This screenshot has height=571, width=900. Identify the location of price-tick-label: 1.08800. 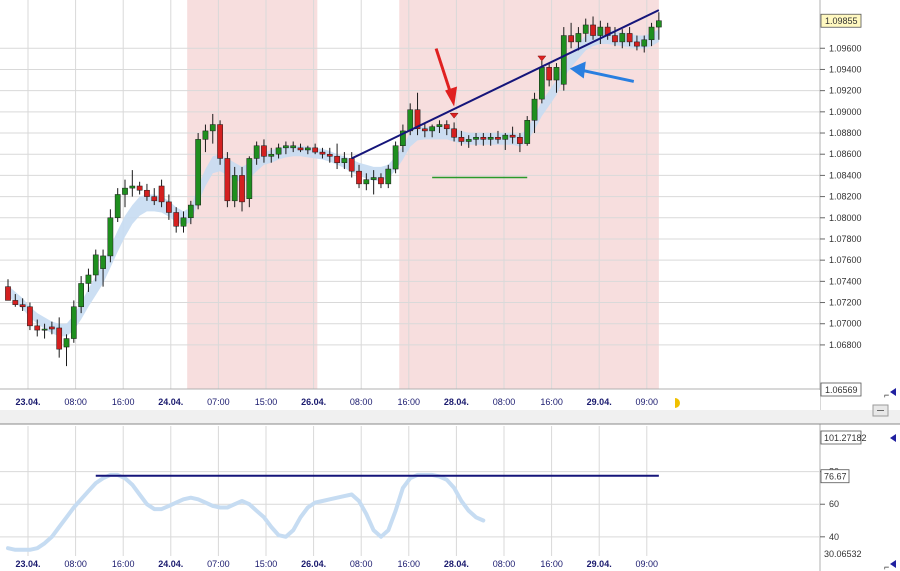
(845, 133).